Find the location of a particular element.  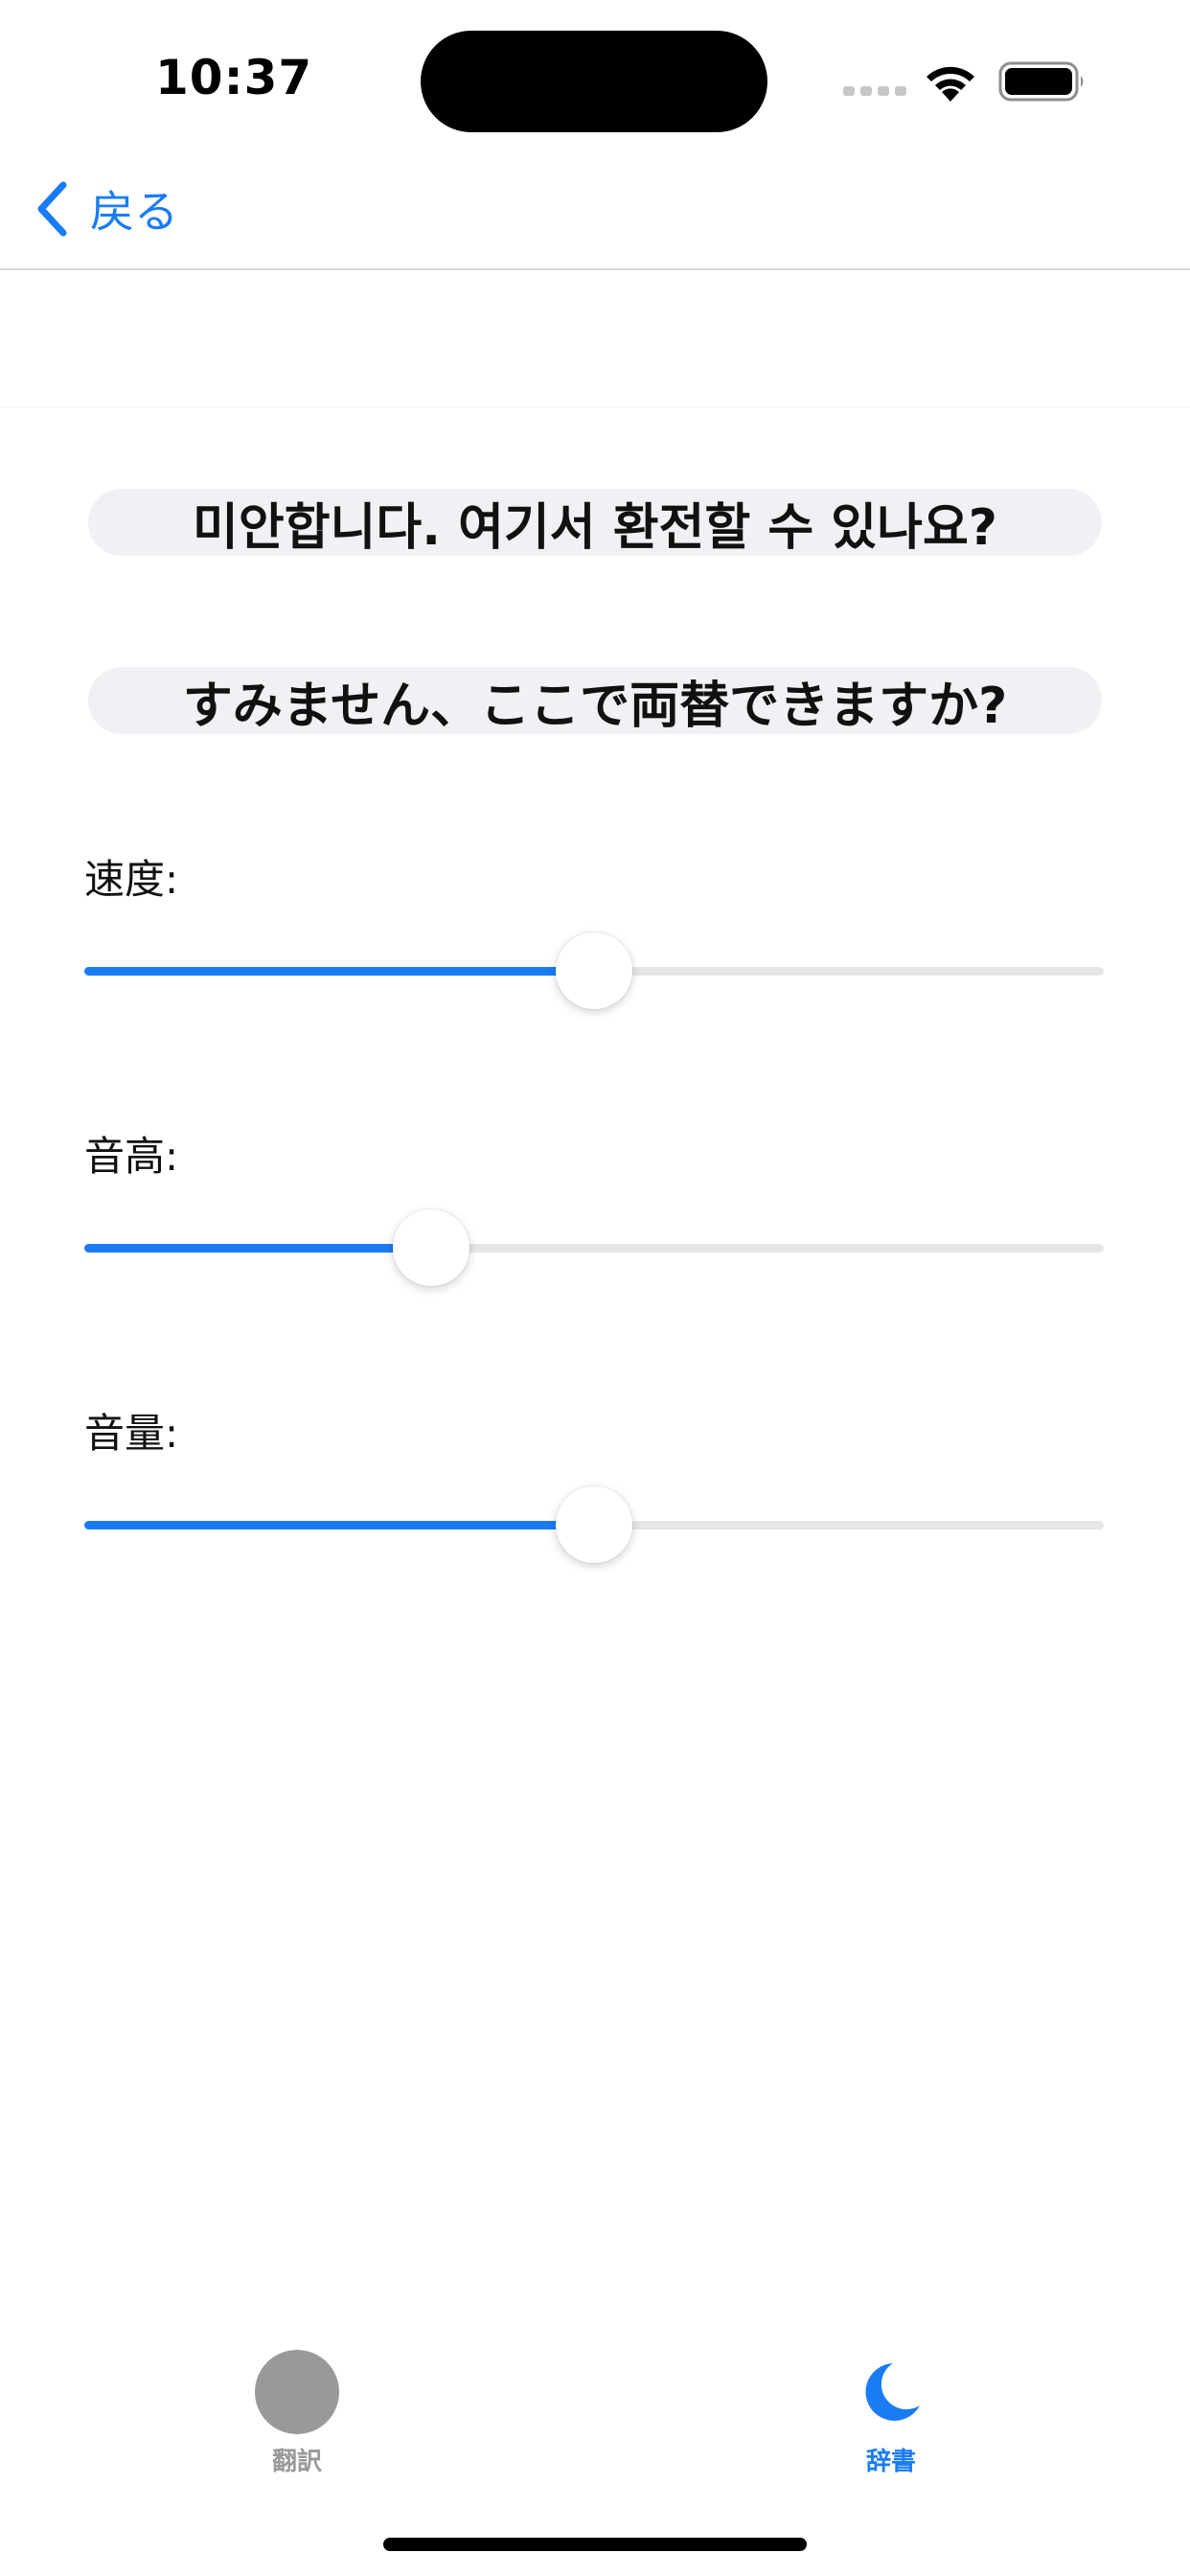

volume-label: 音量: is located at coordinates (132, 1433).